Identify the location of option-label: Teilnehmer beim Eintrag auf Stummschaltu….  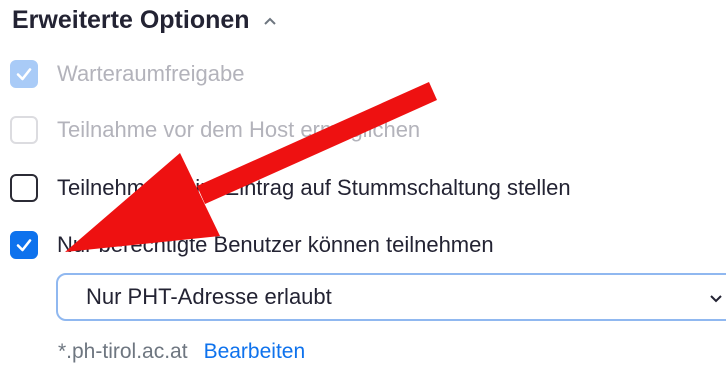
(314, 187).